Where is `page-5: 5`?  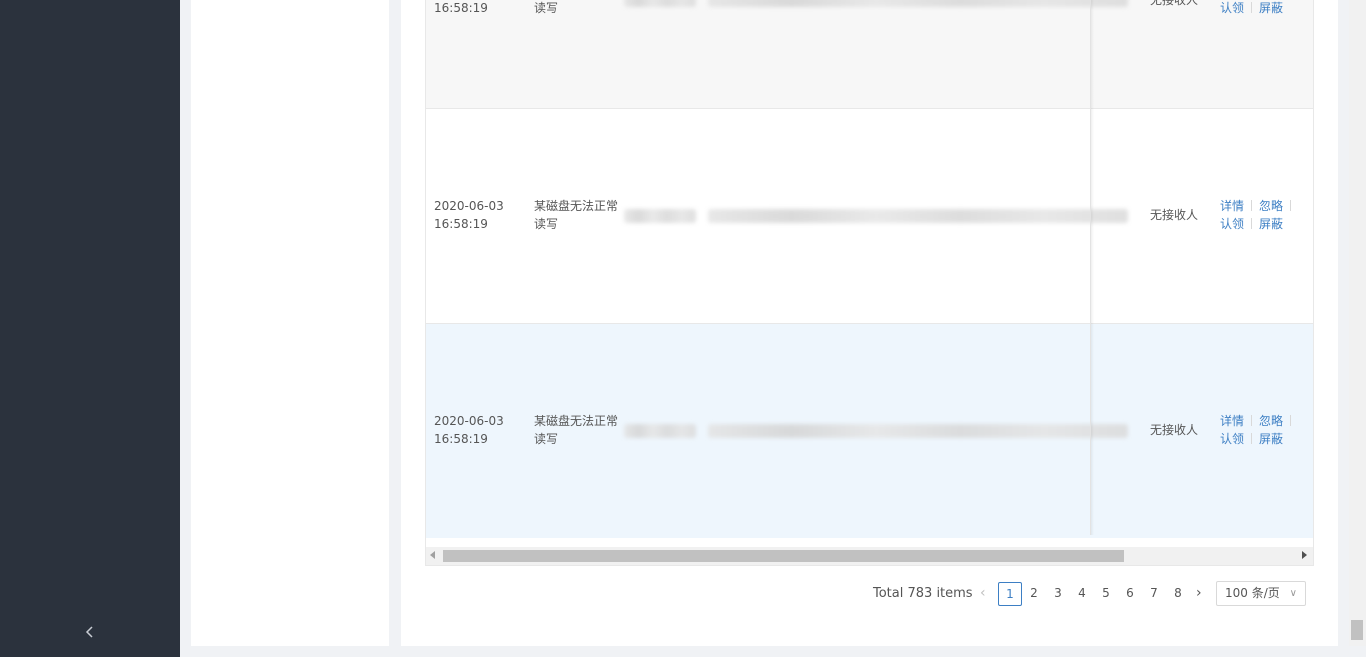 page-5: 5 is located at coordinates (1106, 594).